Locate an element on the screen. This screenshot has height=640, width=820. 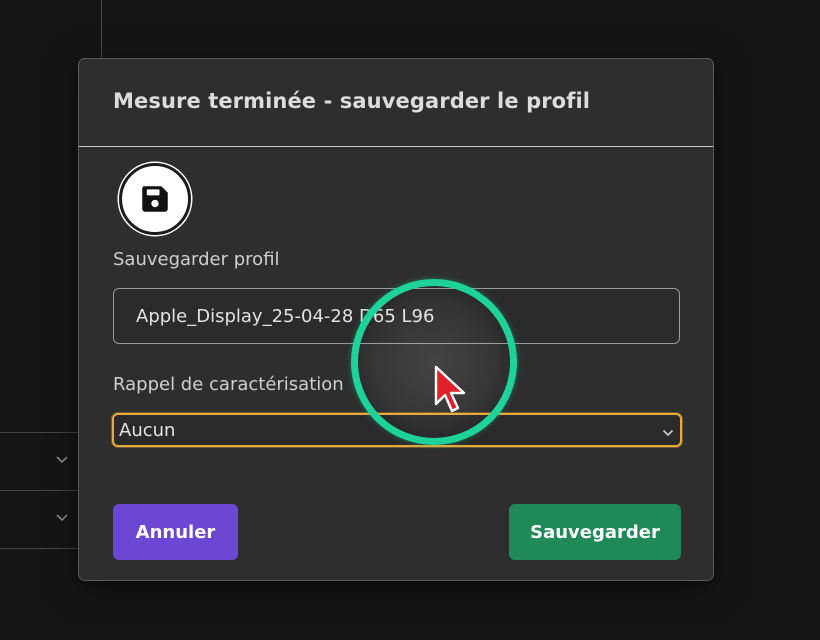
dialog-header: Mesure terminée - sauvegarder le profil is located at coordinates (396, 103).